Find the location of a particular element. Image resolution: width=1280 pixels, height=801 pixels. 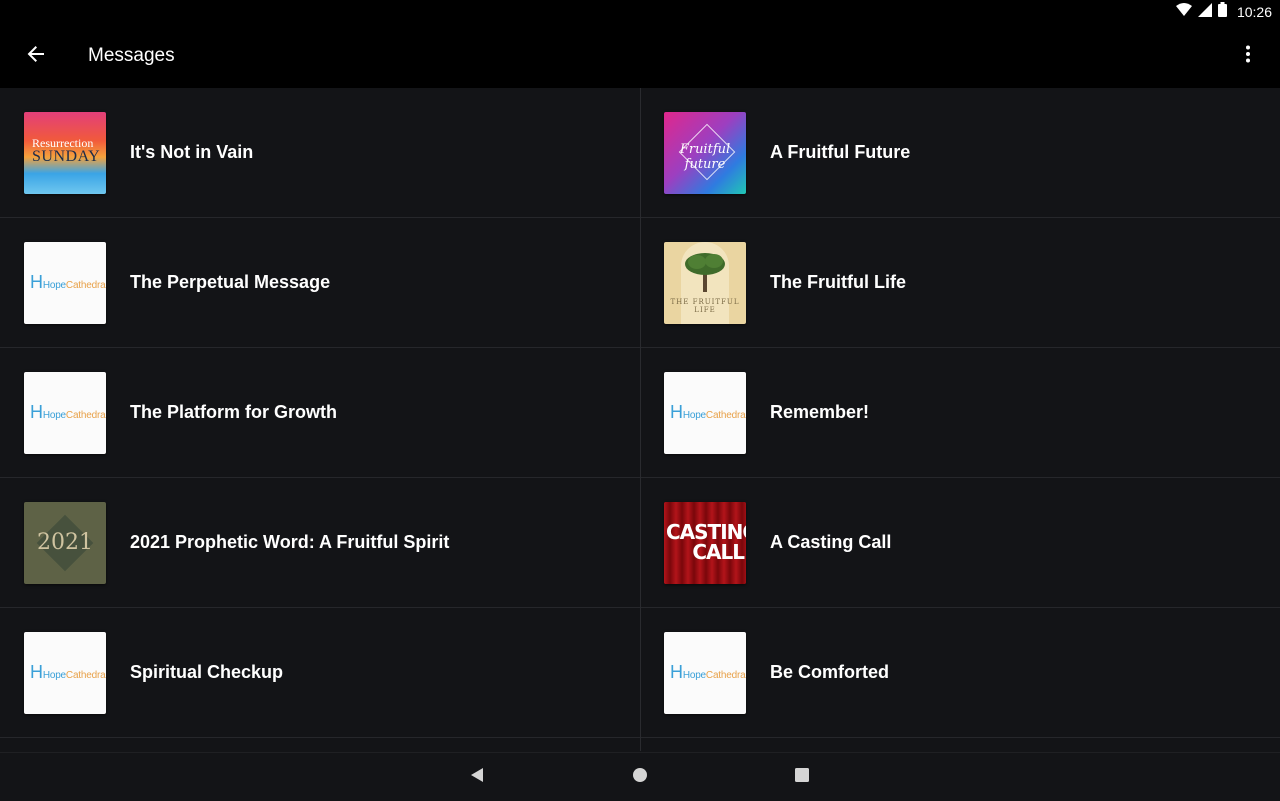

message-item: HHopeCathedral Spiritual Checkup is located at coordinates (320, 673).